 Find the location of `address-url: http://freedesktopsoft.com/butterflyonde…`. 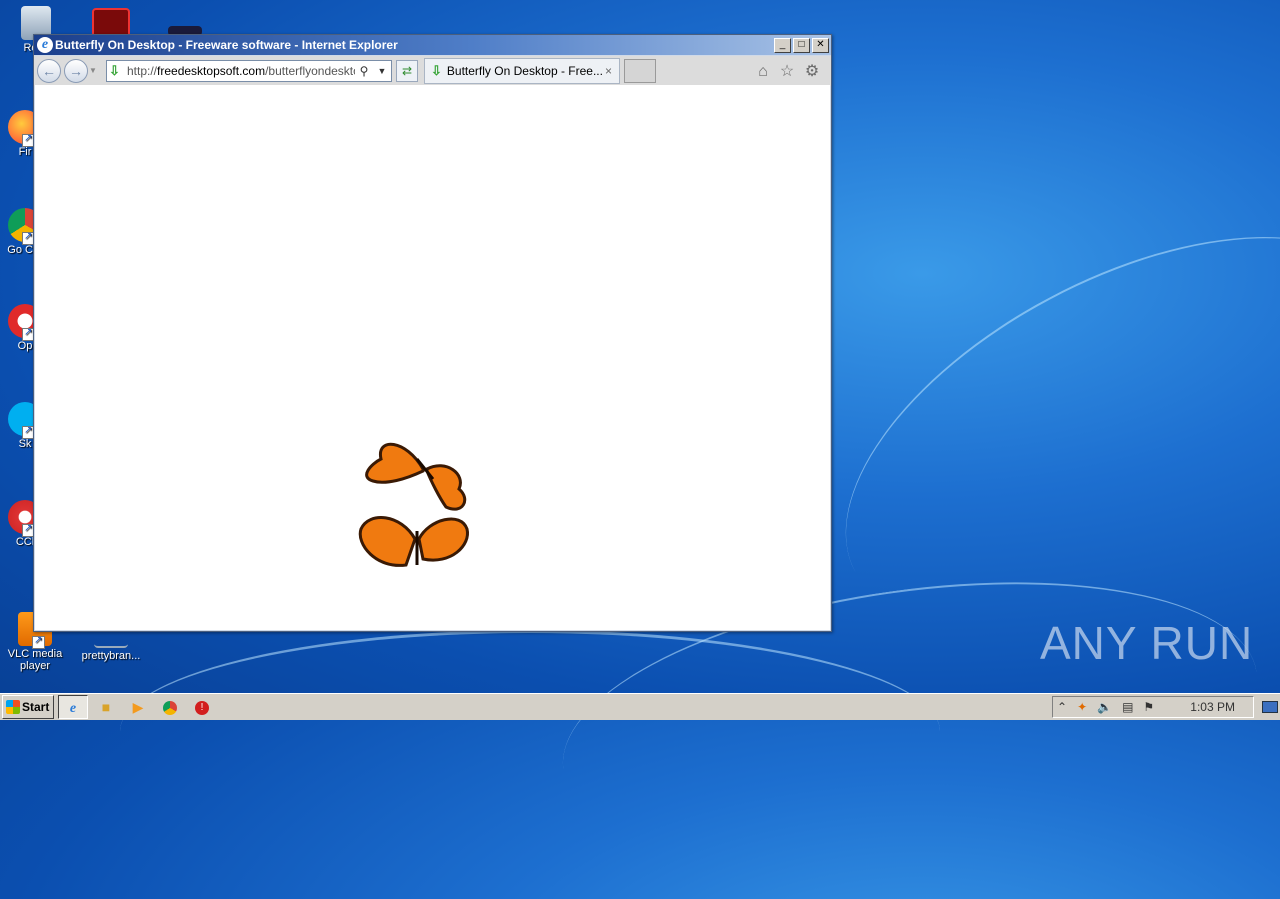

address-url: http://freedesktopsoft.com/butterflyonde… is located at coordinates (241, 71).